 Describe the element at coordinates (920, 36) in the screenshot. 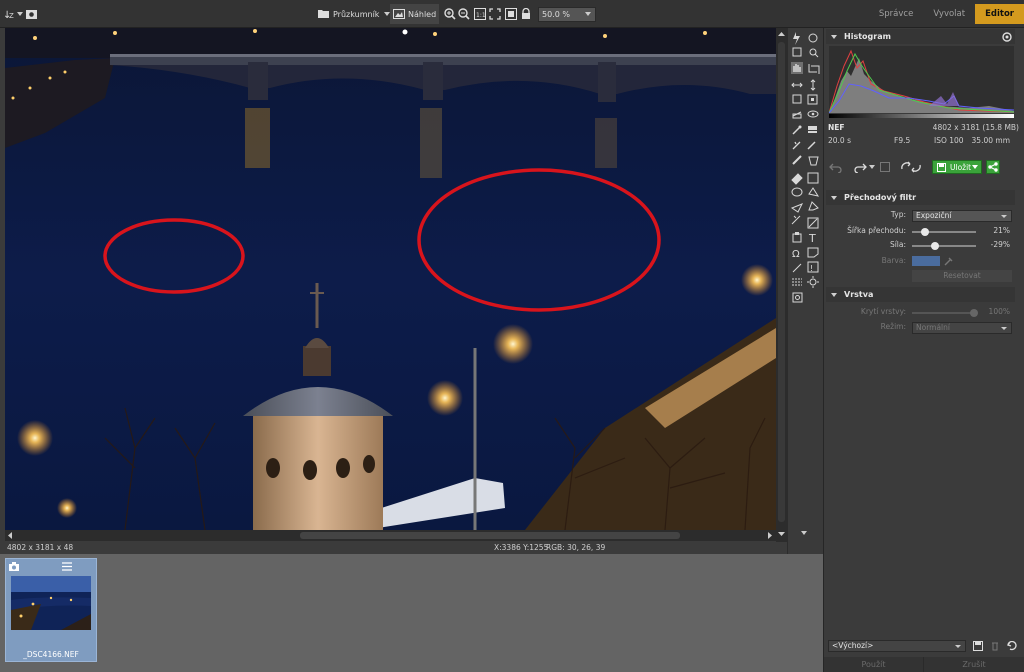

I see `histogram-header: Histogram` at that location.